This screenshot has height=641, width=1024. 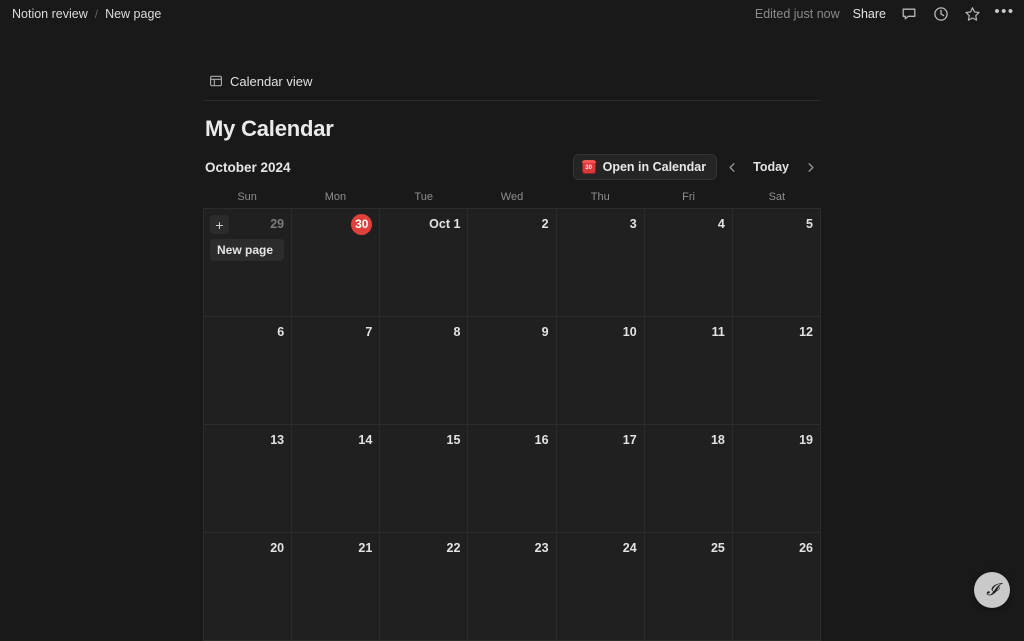 What do you see at coordinates (365, 548) in the screenshot?
I see `day-number: 21` at bounding box center [365, 548].